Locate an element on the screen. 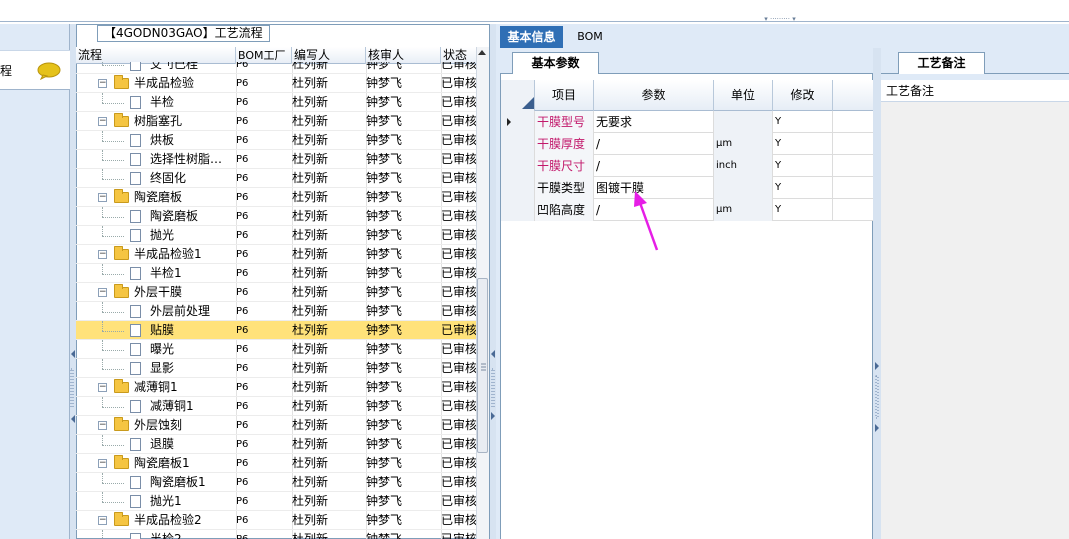 This screenshot has width=1069, height=539. tree-step-row: 半检1 P6 杜列新 钟梦飞 已审核 is located at coordinates (276, 273).